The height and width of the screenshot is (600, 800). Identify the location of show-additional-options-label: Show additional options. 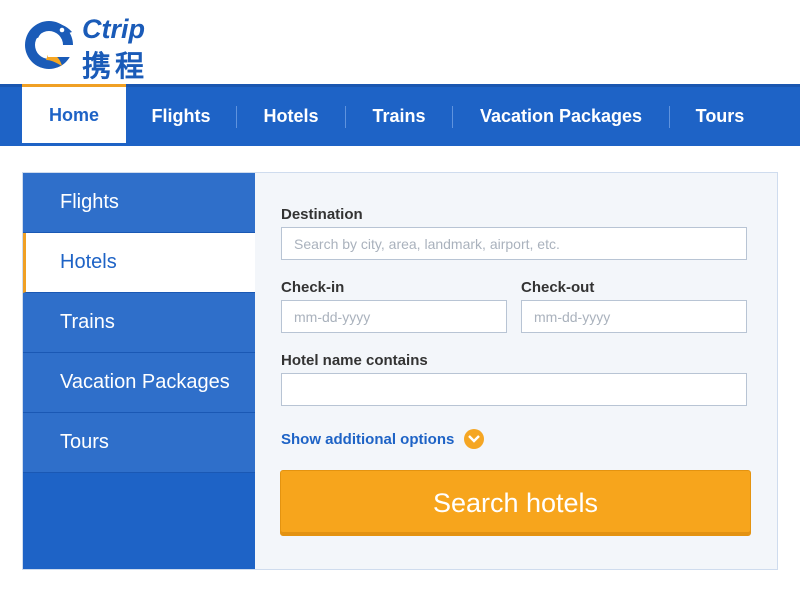
(368, 439).